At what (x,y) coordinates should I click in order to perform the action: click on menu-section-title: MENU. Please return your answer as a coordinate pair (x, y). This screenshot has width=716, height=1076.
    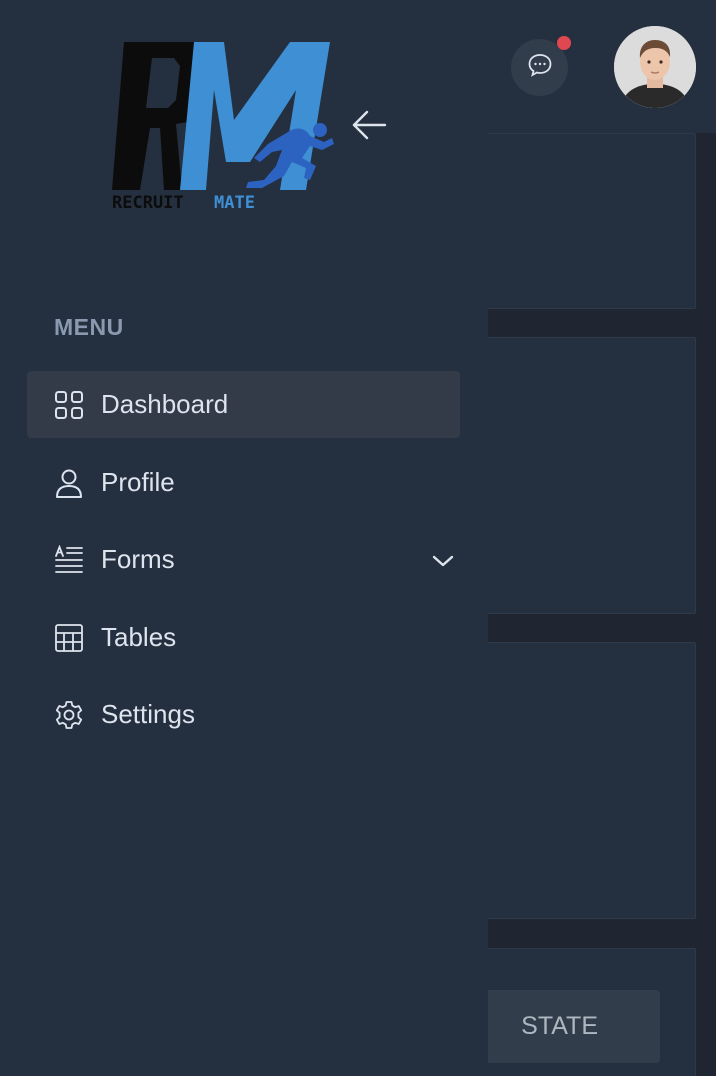
    Looking at the image, I should click on (89, 327).